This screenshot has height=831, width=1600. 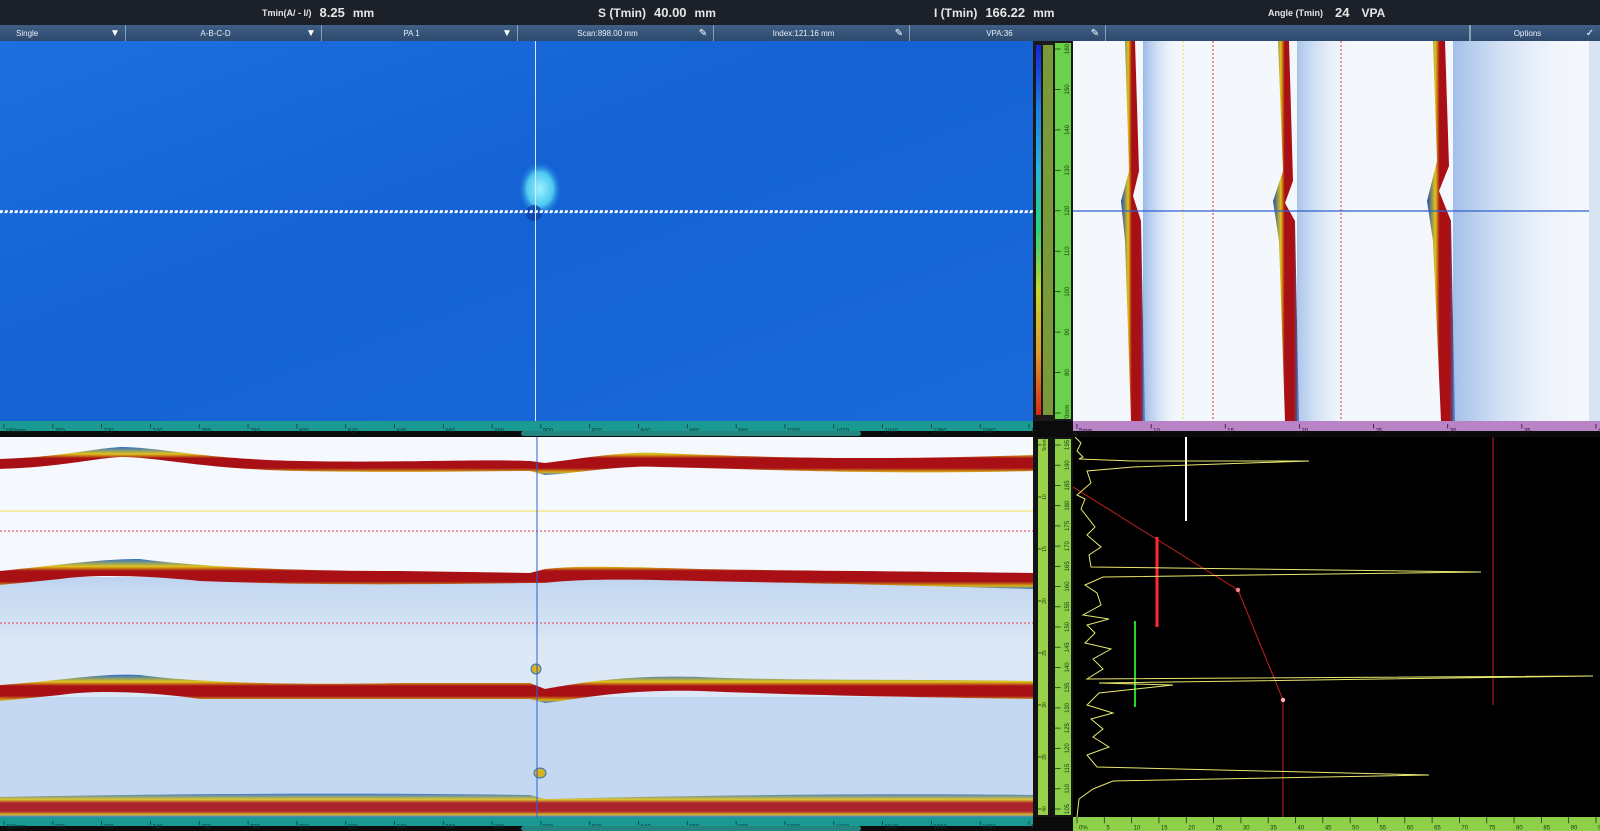 I want to click on ruler-tick-label: 105, so click(x=1068, y=808).